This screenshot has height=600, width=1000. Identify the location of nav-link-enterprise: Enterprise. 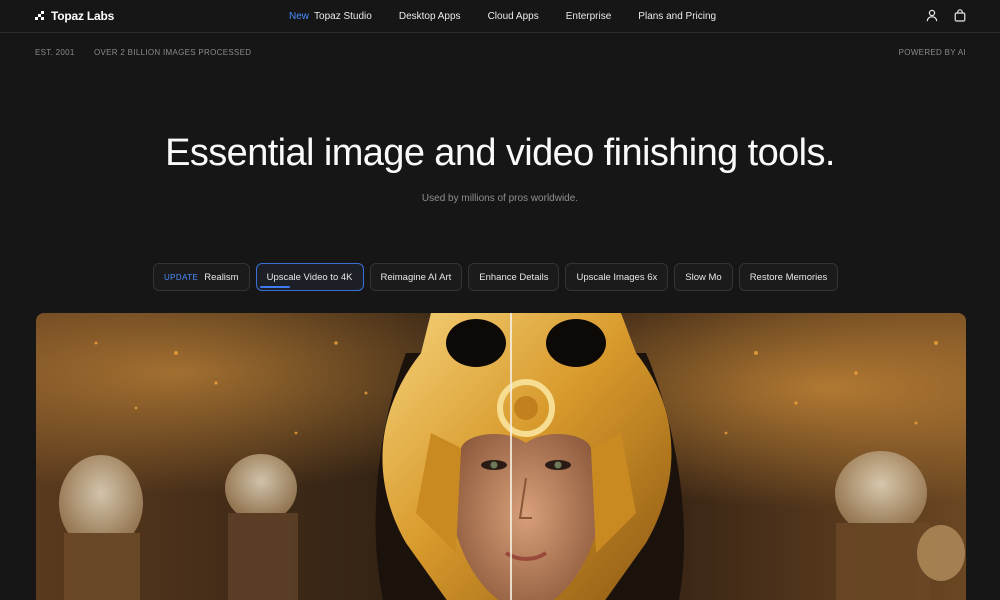
(589, 16).